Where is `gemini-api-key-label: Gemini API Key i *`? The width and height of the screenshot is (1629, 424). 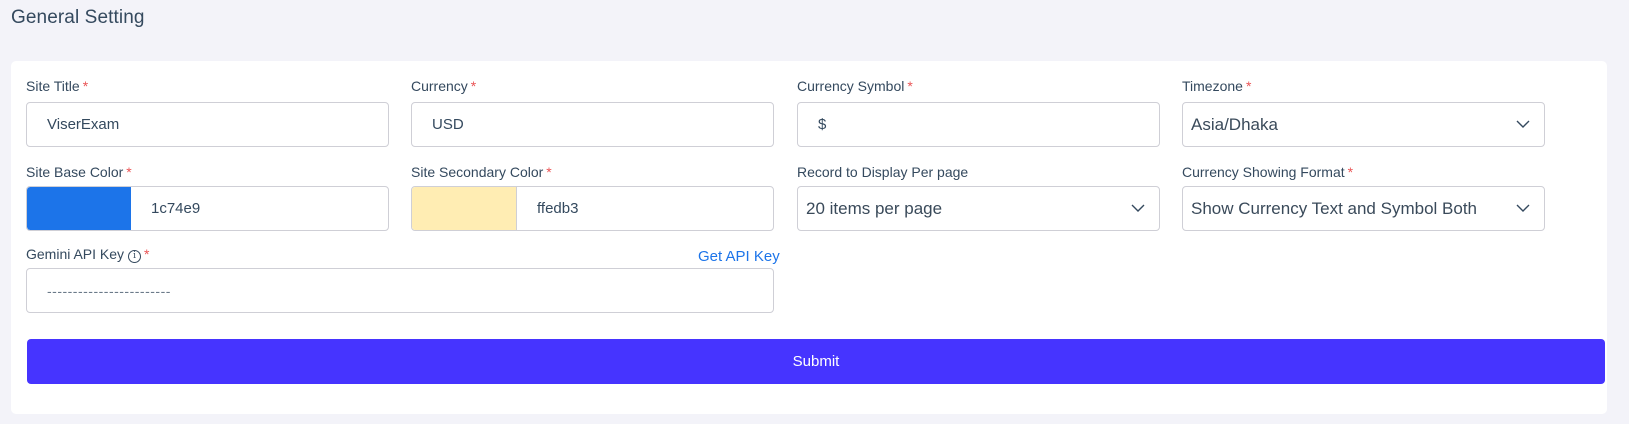
gemini-api-key-label: Gemini API Key i * is located at coordinates (88, 254).